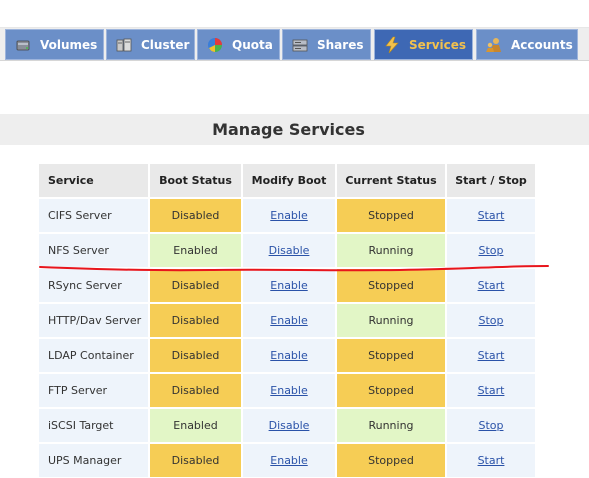 The image size is (589, 478). I want to click on column-header-start-stop: Start / Stop, so click(491, 180).